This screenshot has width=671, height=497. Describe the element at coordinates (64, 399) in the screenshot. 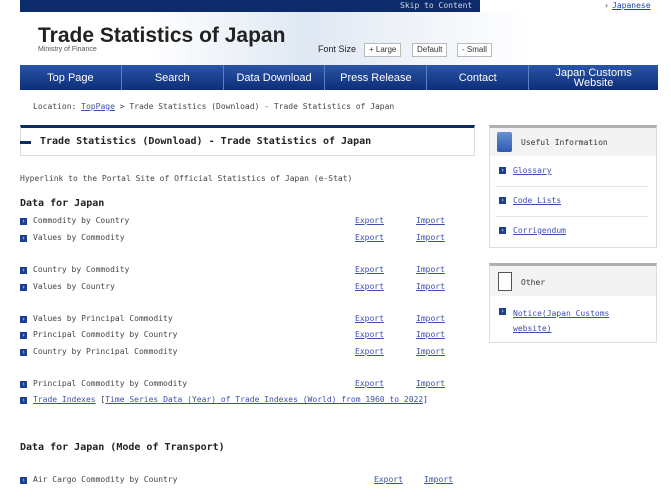

I see `trade-indexes-link: Trade Indexes` at that location.